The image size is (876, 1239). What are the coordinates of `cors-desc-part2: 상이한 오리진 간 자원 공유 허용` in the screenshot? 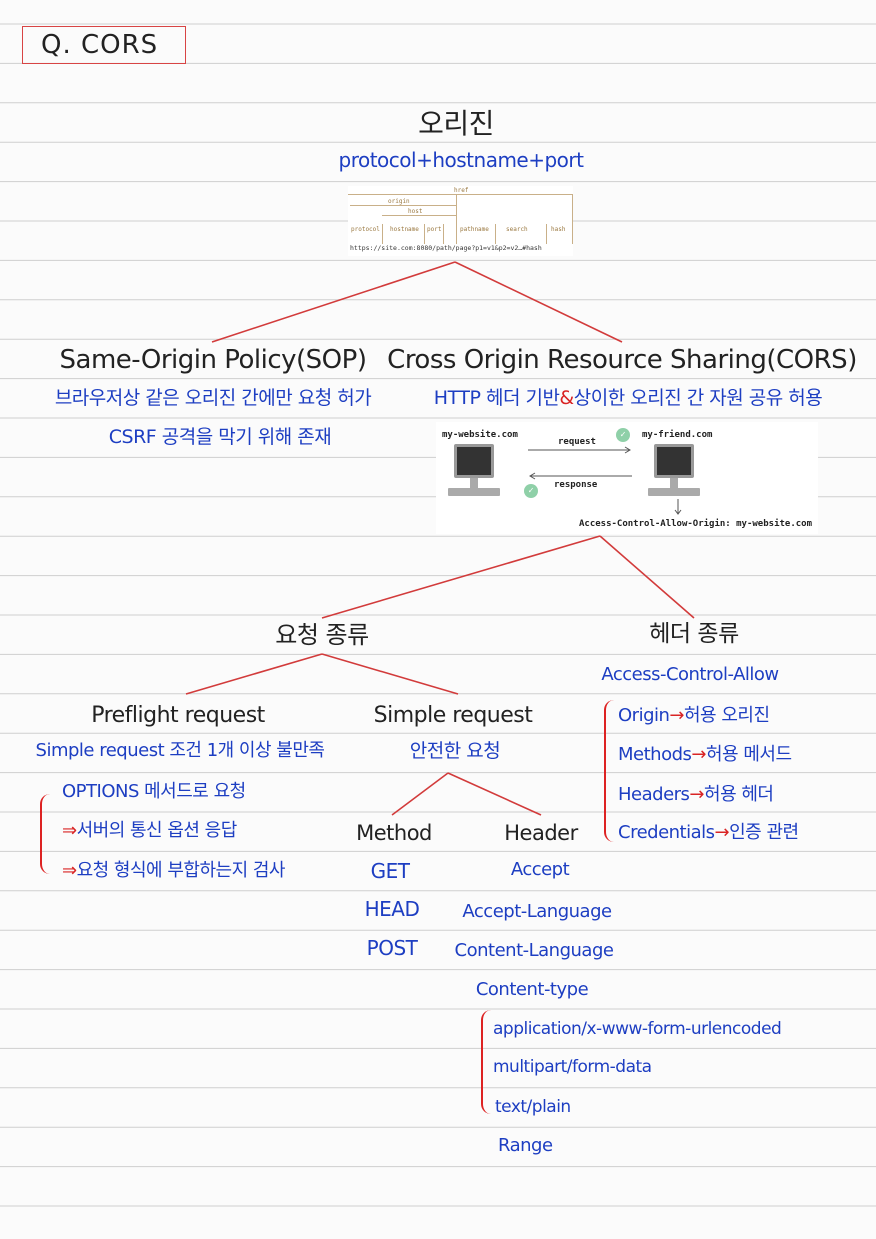 It's located at (698, 398).